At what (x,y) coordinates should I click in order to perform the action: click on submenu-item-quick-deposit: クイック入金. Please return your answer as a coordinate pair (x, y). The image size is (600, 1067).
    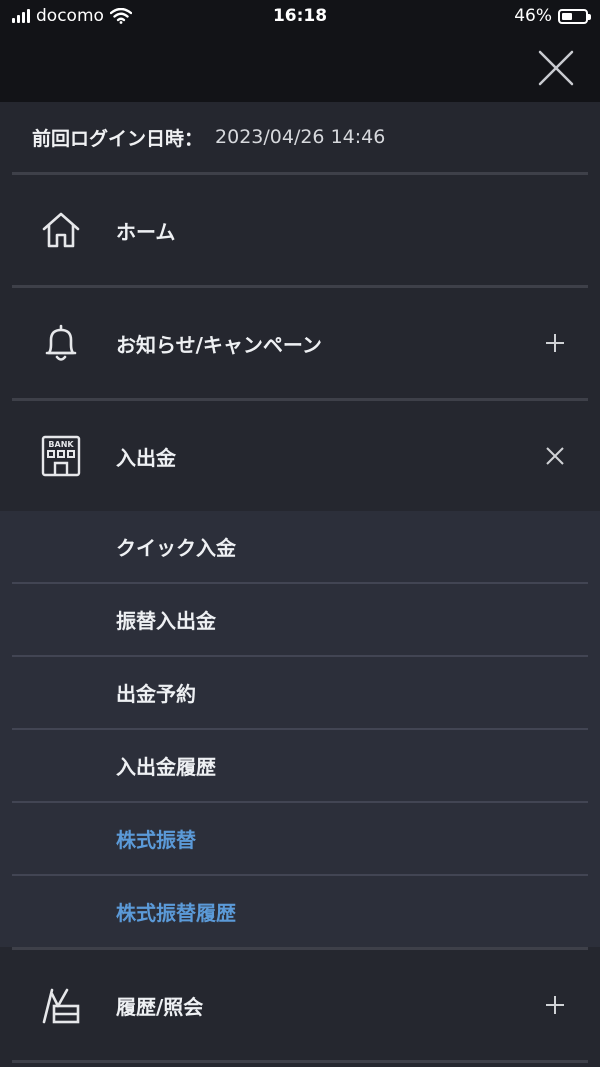
    Looking at the image, I should click on (300, 546).